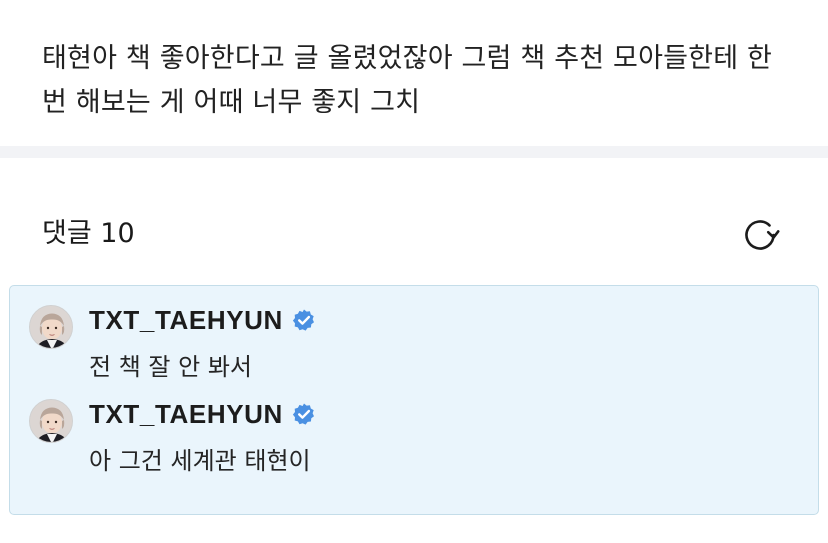 The width and height of the screenshot is (828, 543). Describe the element at coordinates (170, 367) in the screenshot. I see `reply-text: 전 책 잘 안 봐서` at that location.